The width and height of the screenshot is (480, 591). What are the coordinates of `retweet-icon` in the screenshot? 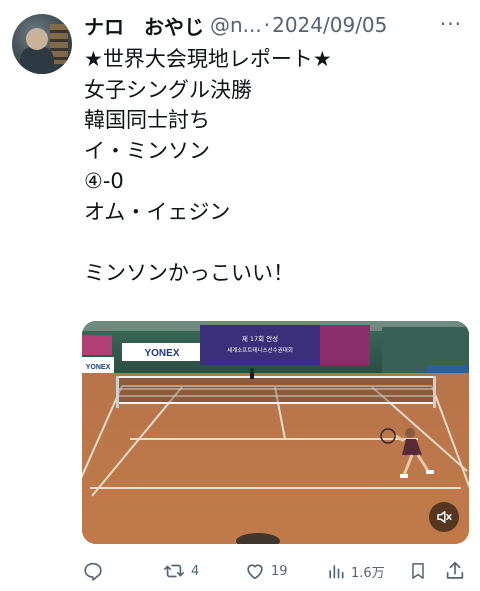 It's located at (174, 571).